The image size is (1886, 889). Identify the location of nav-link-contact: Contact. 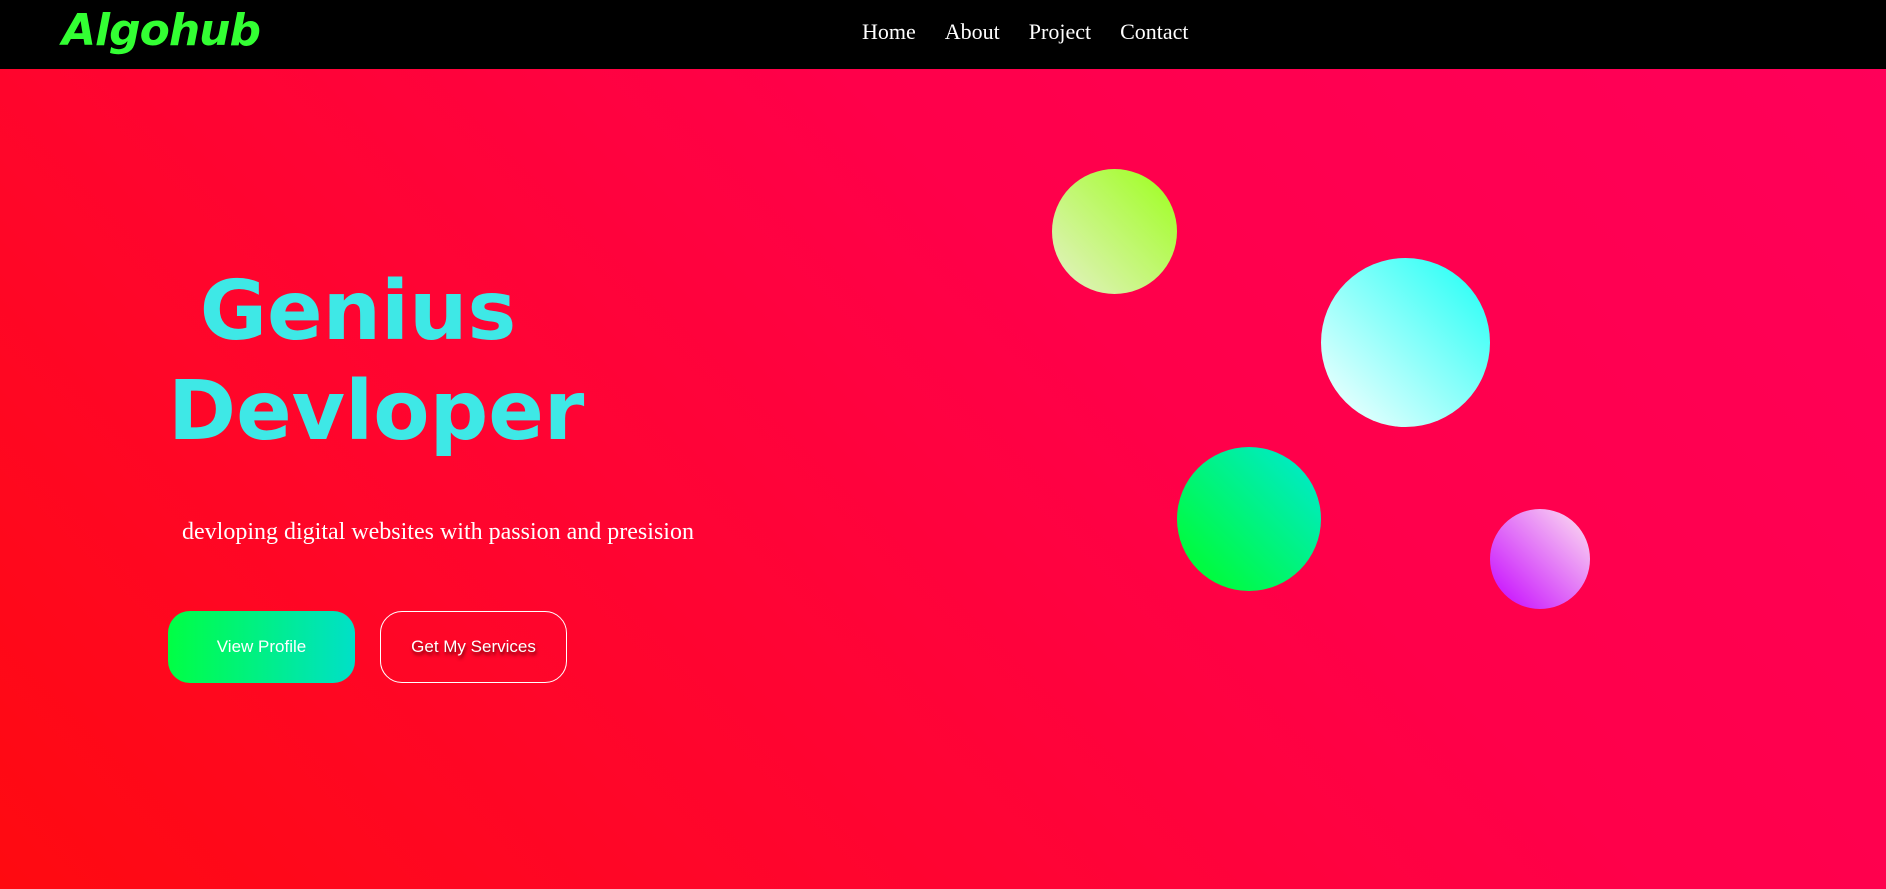
(1154, 32).